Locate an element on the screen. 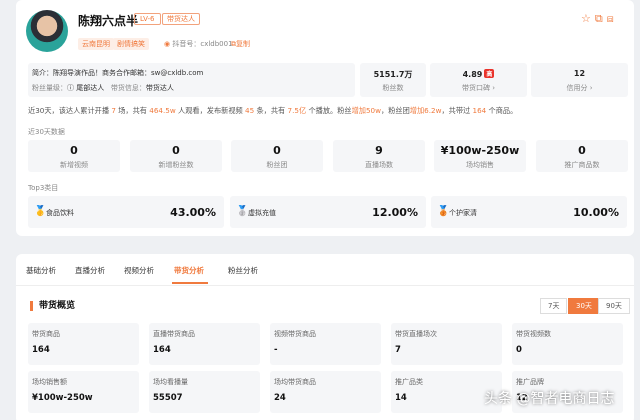 The width and height of the screenshot is (640, 420). kpi-avg-sales: ¥100w-250w 场均销售 is located at coordinates (480, 156).